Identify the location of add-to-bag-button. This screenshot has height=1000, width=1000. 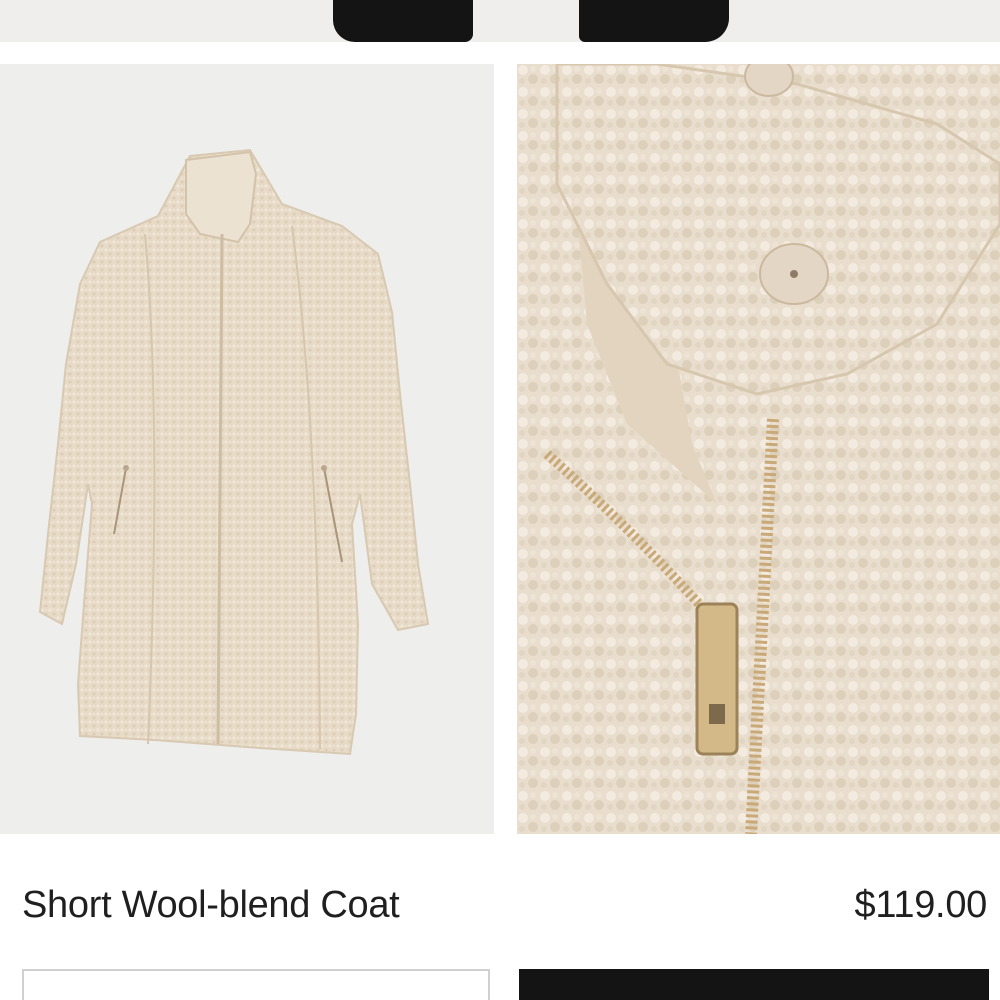
(754, 984).